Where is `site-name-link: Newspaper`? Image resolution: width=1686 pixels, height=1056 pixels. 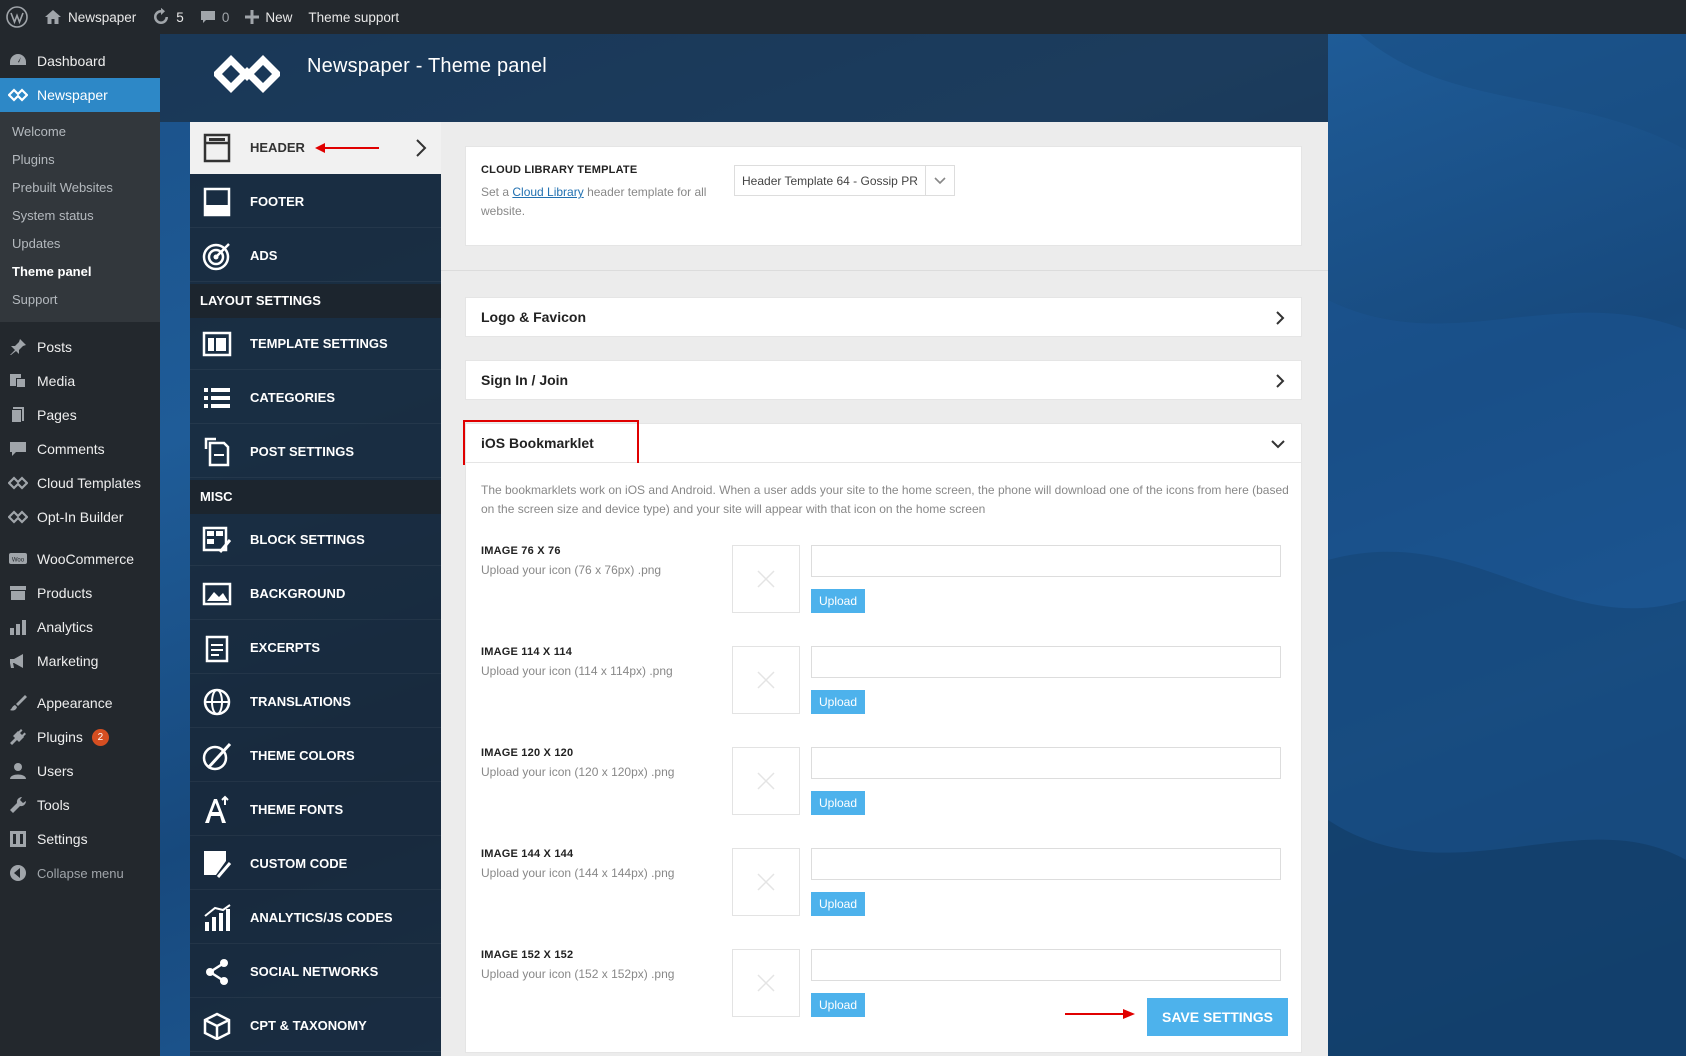 site-name-link: Newspaper is located at coordinates (90, 17).